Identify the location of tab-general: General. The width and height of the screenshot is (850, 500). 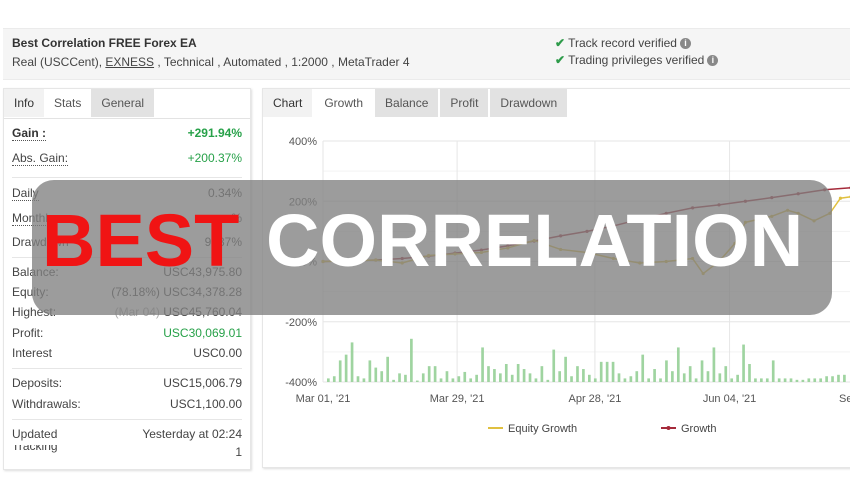
(123, 103).